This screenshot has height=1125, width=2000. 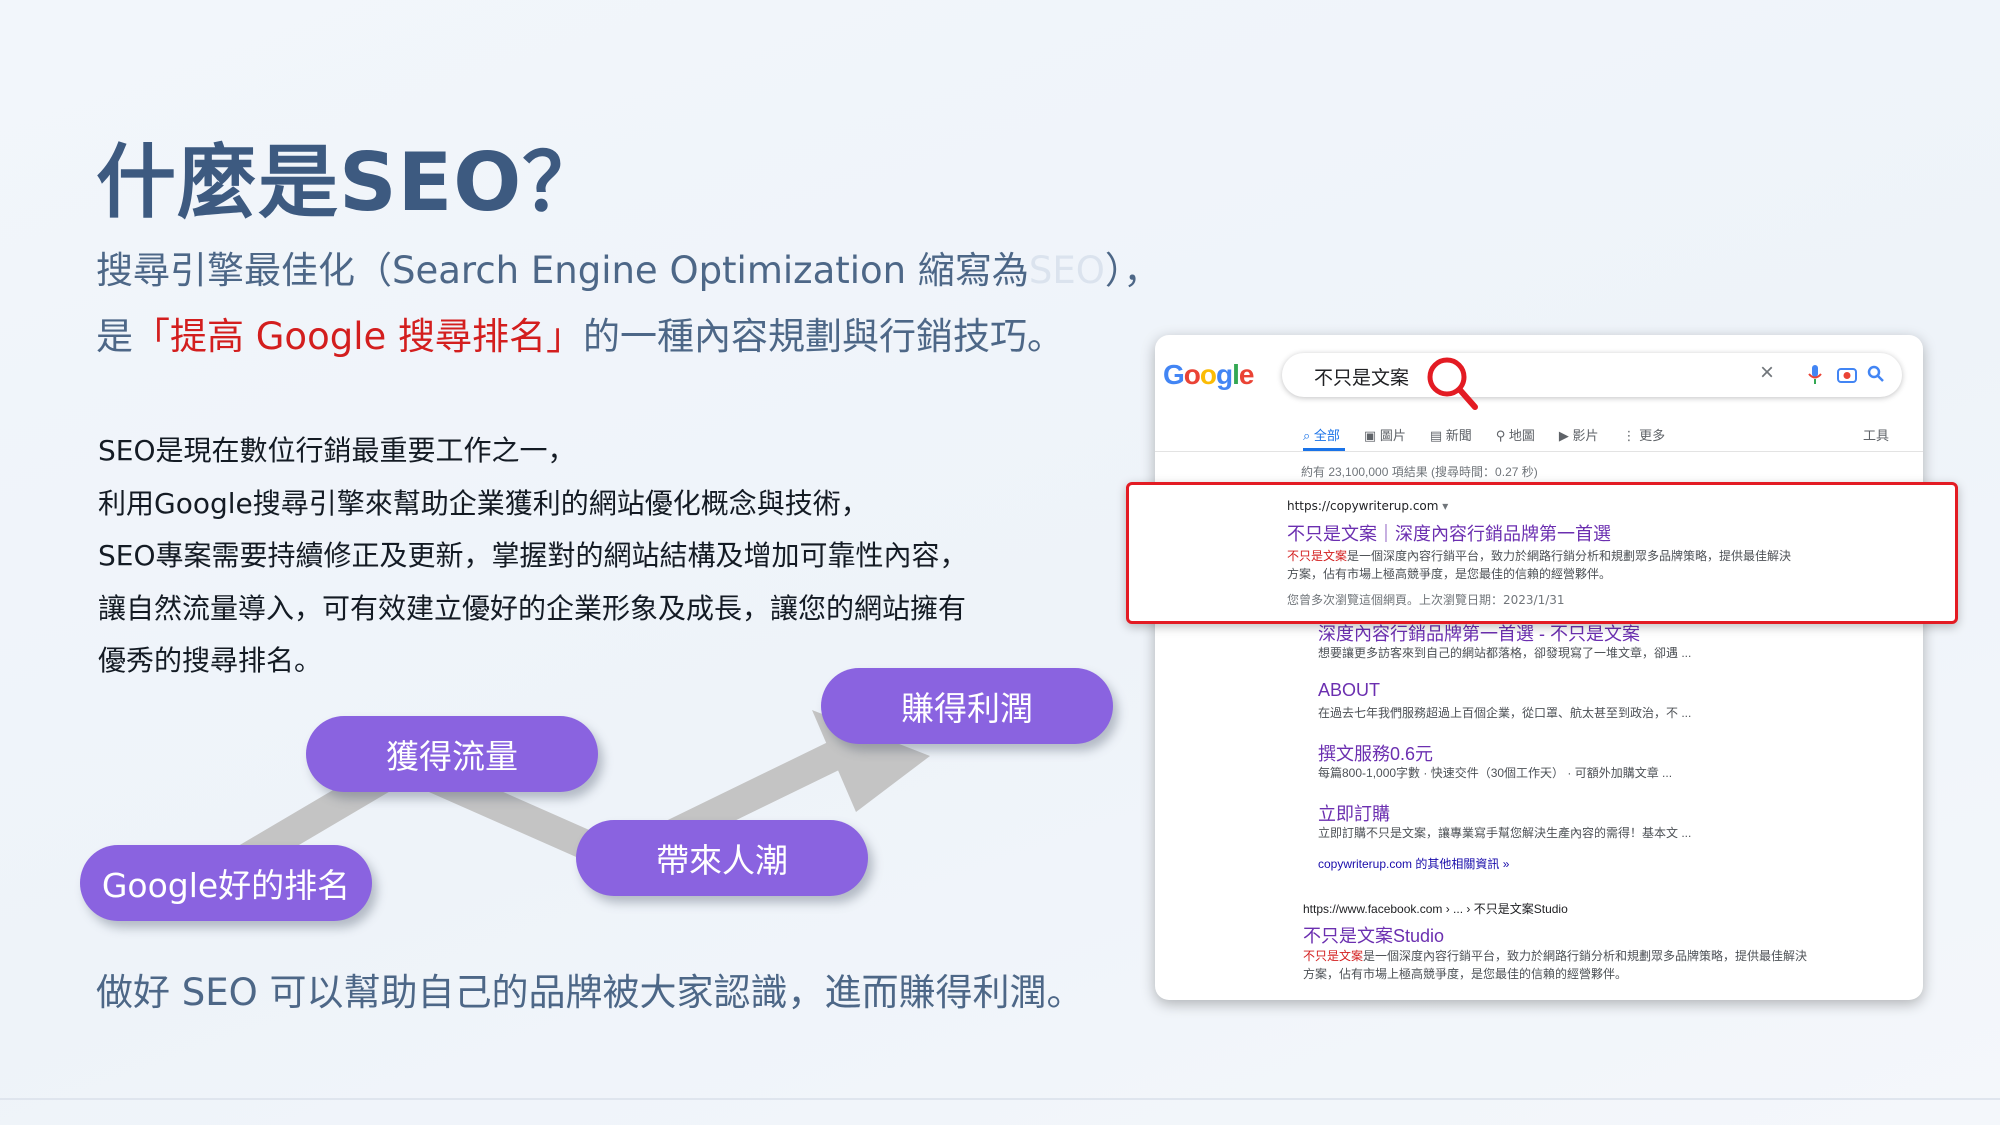 What do you see at coordinates (1419, 472) in the screenshot?
I see `result-count: 約有 23,100,000 項結果 (搜尋時間：0.27 秒)` at bounding box center [1419, 472].